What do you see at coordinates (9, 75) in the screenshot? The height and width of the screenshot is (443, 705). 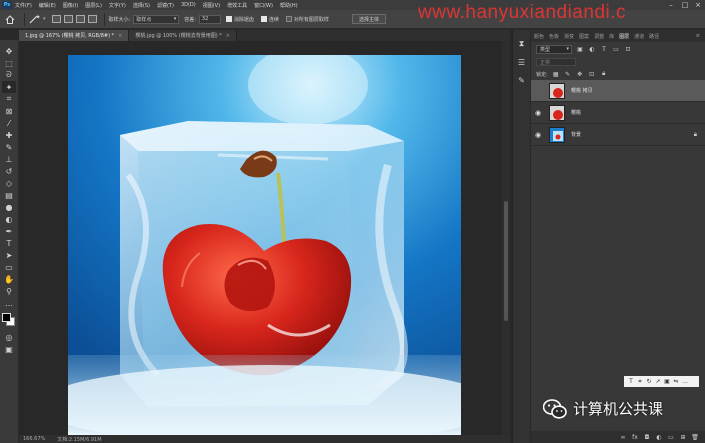 I see `lasso-tool-icon: ᘐ` at bounding box center [9, 75].